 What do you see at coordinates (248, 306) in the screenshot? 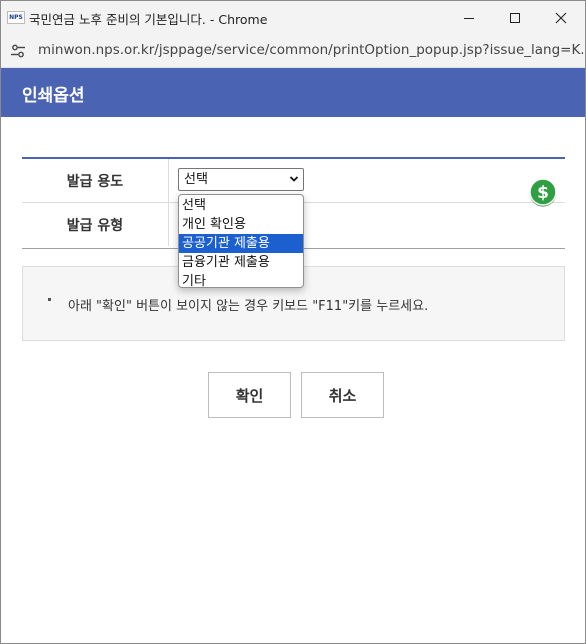
I see `notice-text: 아래 "확인" 버튼이 보이지 않는 경우 키보드 "F11"키를 누르세요.` at bounding box center [248, 306].